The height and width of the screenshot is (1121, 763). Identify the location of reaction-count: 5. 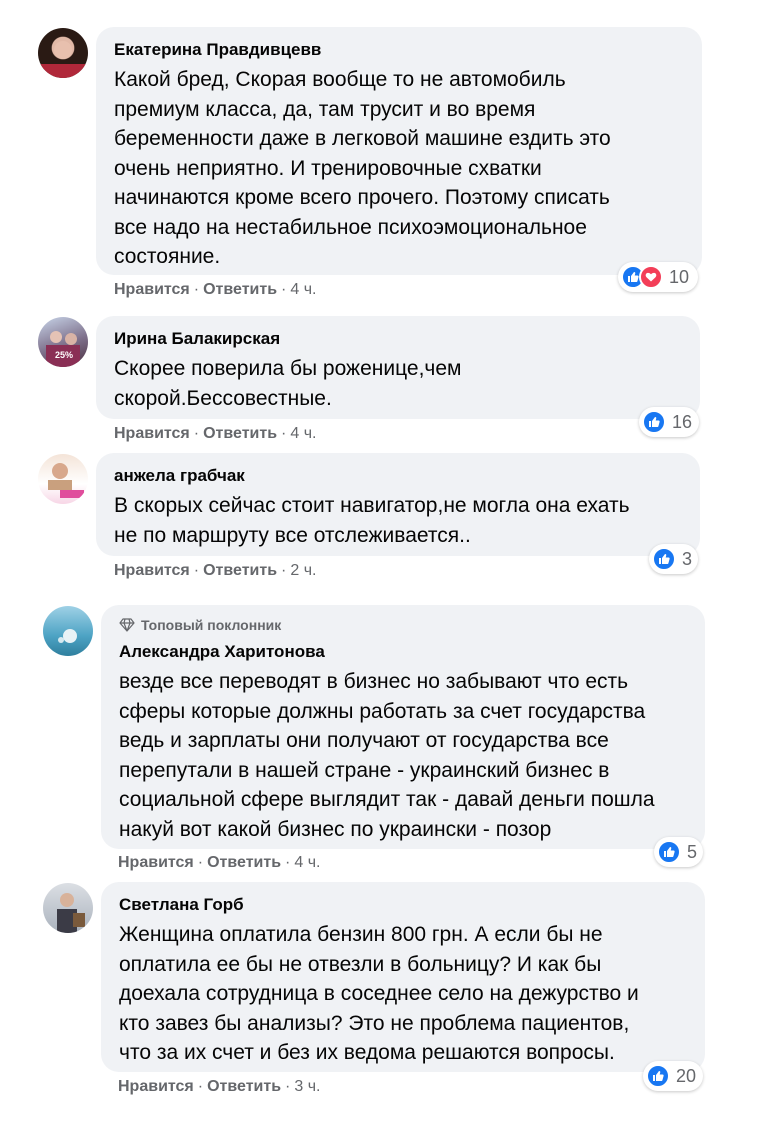
(692, 851).